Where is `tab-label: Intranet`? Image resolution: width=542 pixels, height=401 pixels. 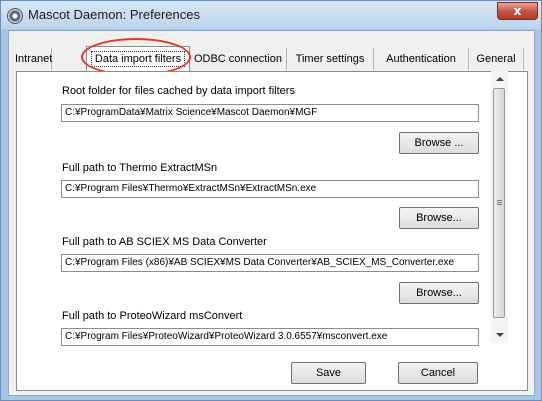 tab-label: Intranet is located at coordinates (34, 59).